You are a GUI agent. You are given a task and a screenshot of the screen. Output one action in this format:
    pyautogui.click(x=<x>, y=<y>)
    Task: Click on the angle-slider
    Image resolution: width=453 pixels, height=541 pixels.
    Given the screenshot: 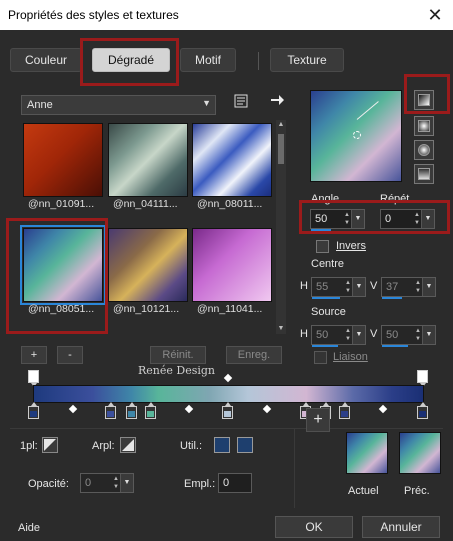 What is the action you would take?
    pyautogui.click(x=321, y=230)
    